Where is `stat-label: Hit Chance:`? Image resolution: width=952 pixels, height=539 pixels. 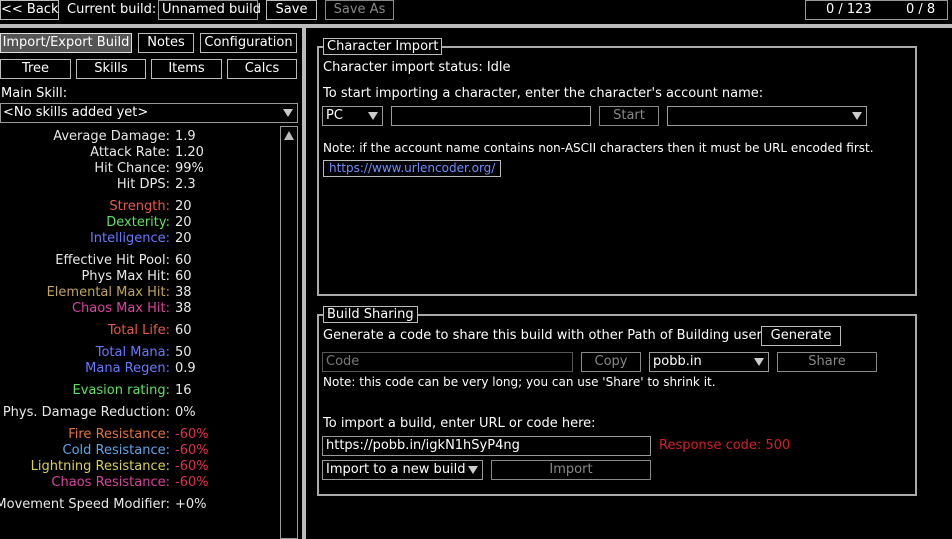
stat-label: Hit Chance: is located at coordinates (132, 168).